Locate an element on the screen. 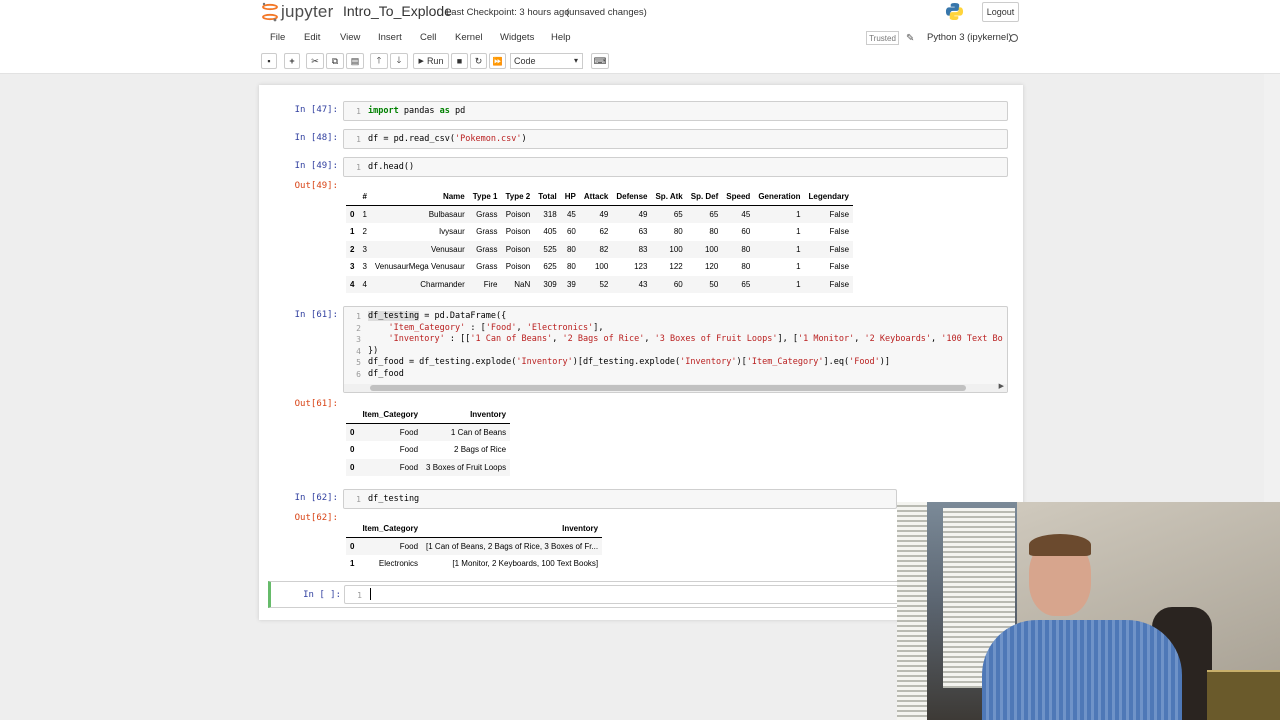 The width and height of the screenshot is (1280, 720). jupyter-logo: jupyter is located at coordinates (297, 12).